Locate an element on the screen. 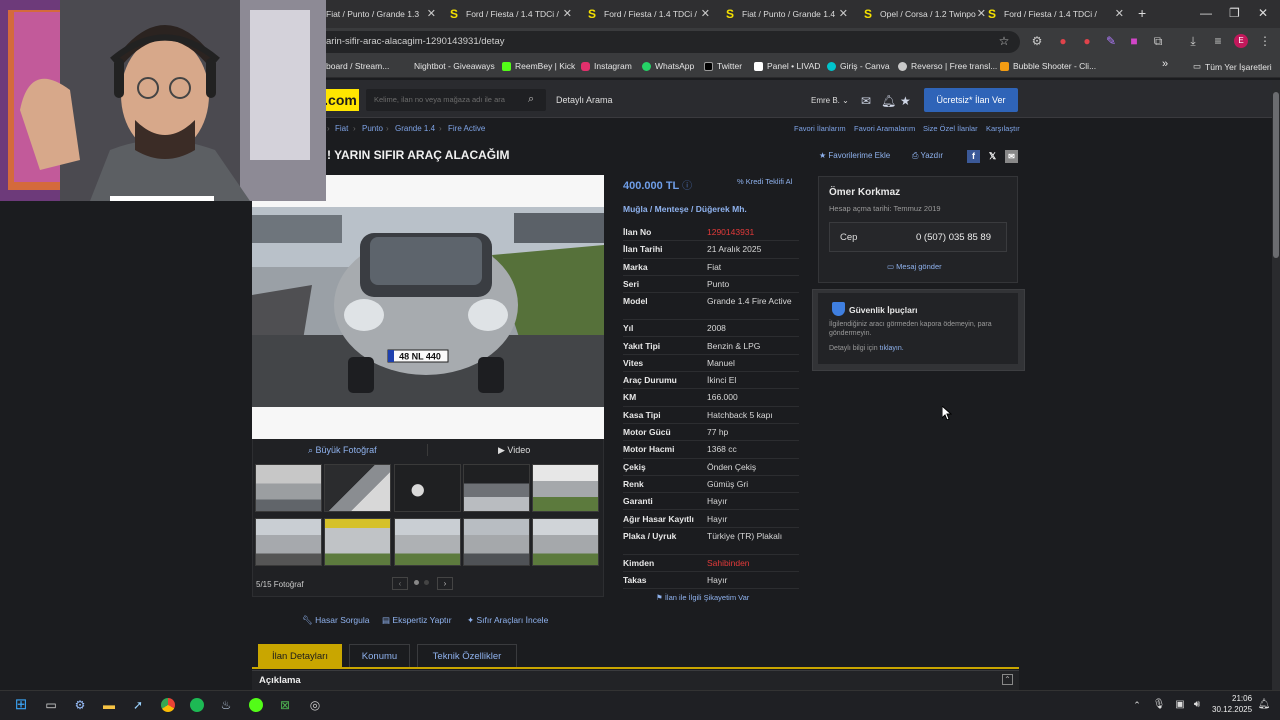  chevron-up-icon: ⌃ is located at coordinates (1137, 705).